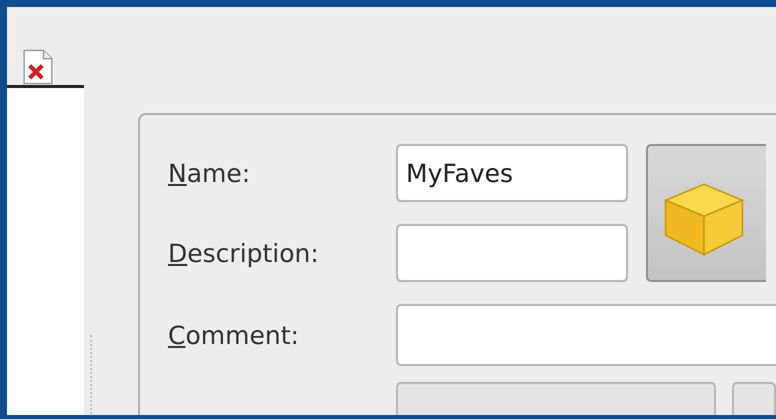 This screenshot has height=419, width=776. What do you see at coordinates (706, 213) in the screenshot?
I see `icon-button` at bounding box center [706, 213].